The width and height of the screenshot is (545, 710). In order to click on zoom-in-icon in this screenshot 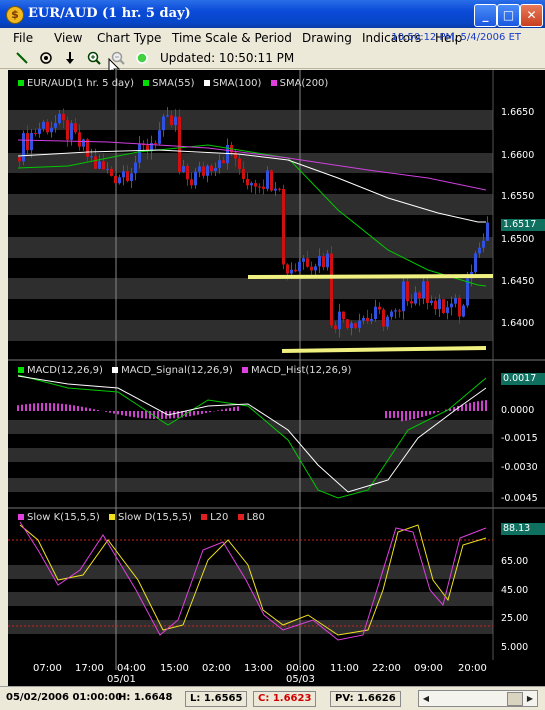, I will do `click(94, 58)`.